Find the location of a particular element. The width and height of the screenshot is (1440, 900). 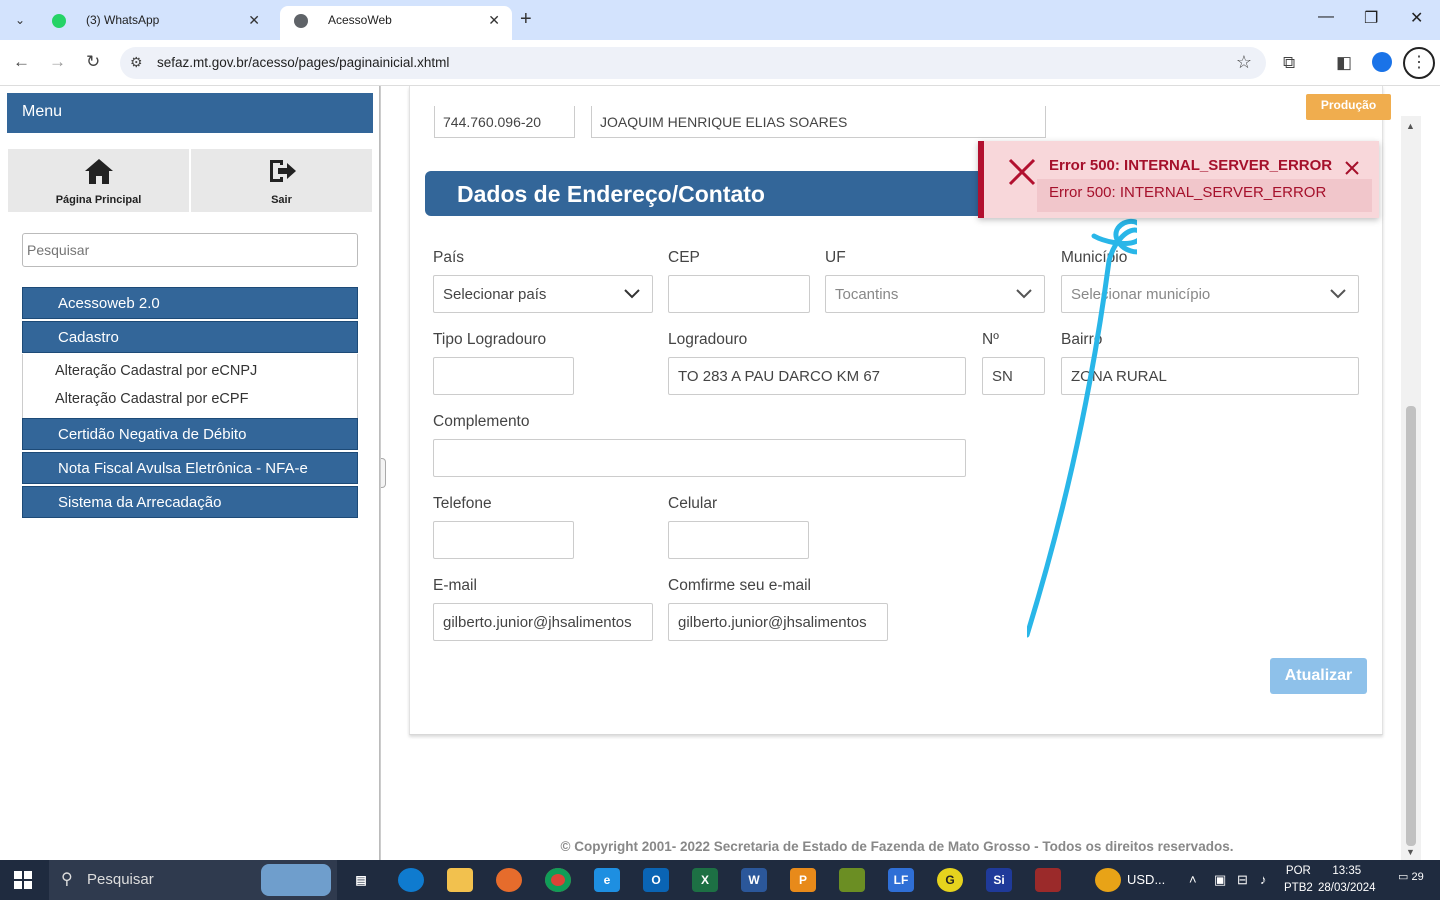

telefone-input is located at coordinates (503, 540).